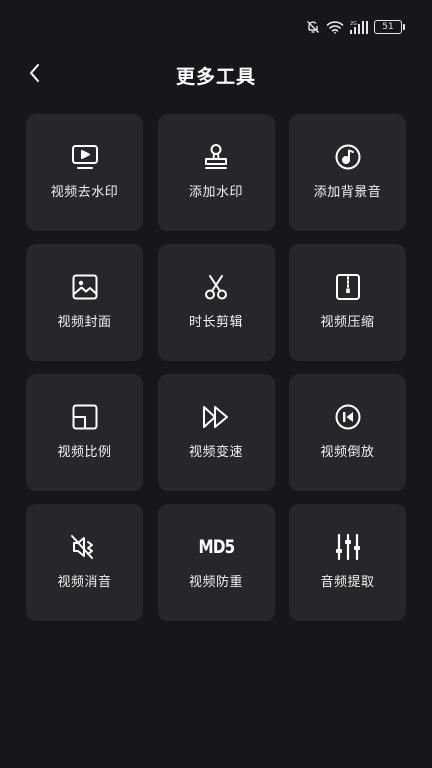 The width and height of the screenshot is (432, 768). Describe the element at coordinates (348, 287) in the screenshot. I see `zip-file-icon` at that location.